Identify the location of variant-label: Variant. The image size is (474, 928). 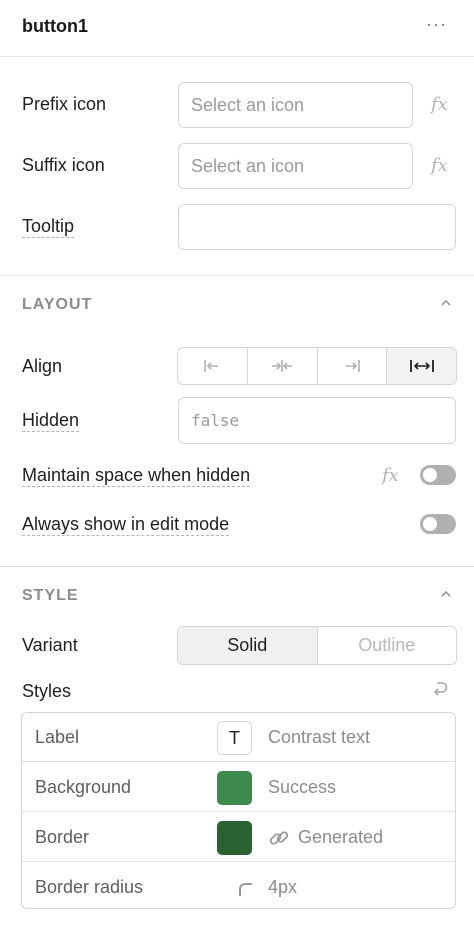
(50, 645).